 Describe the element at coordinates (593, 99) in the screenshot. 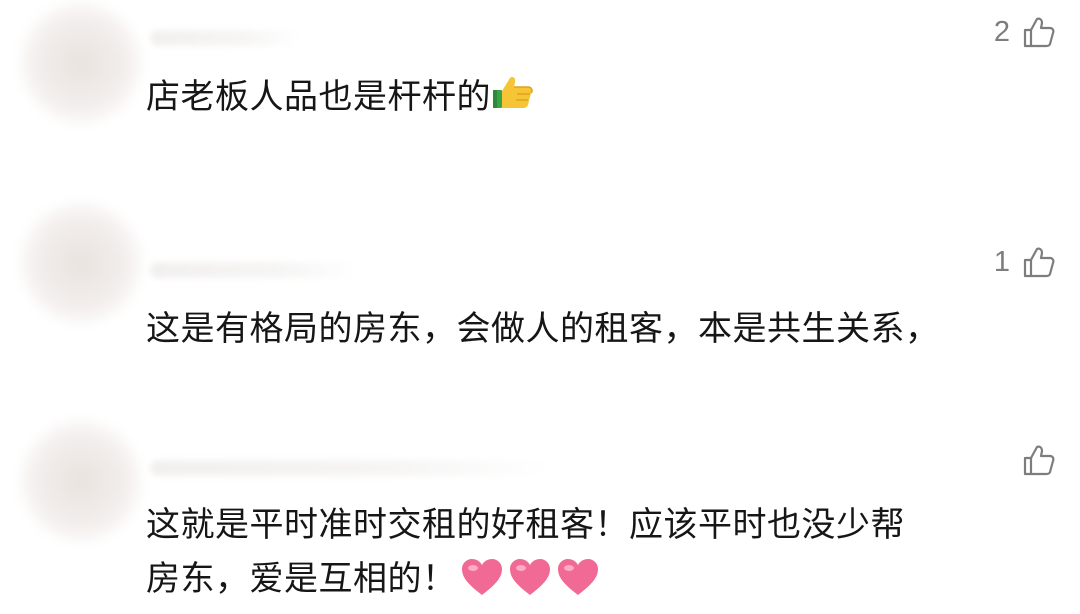

I see `comment-text: 店老板人品也是杆杆的` at that location.